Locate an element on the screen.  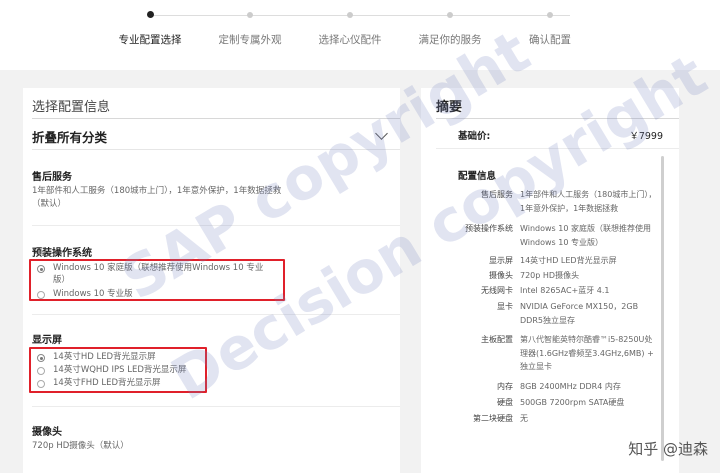
summary-row-key: 显示屏 is located at coordinates (501, 260).